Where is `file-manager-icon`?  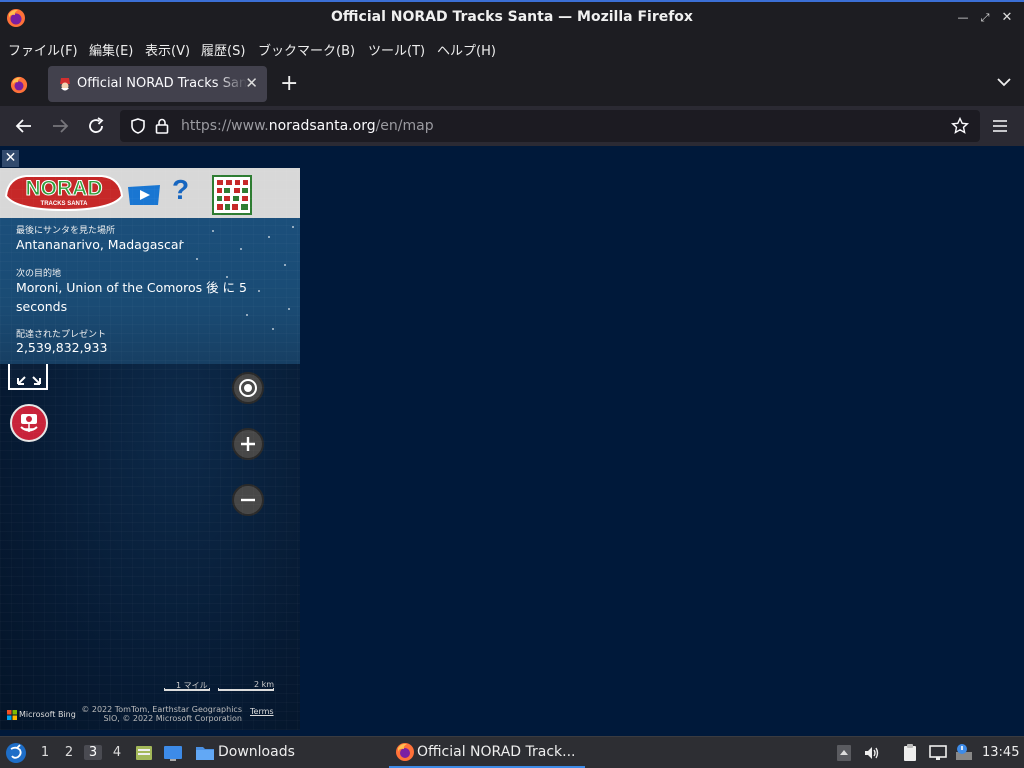
file-manager-icon is located at coordinates (144, 753).